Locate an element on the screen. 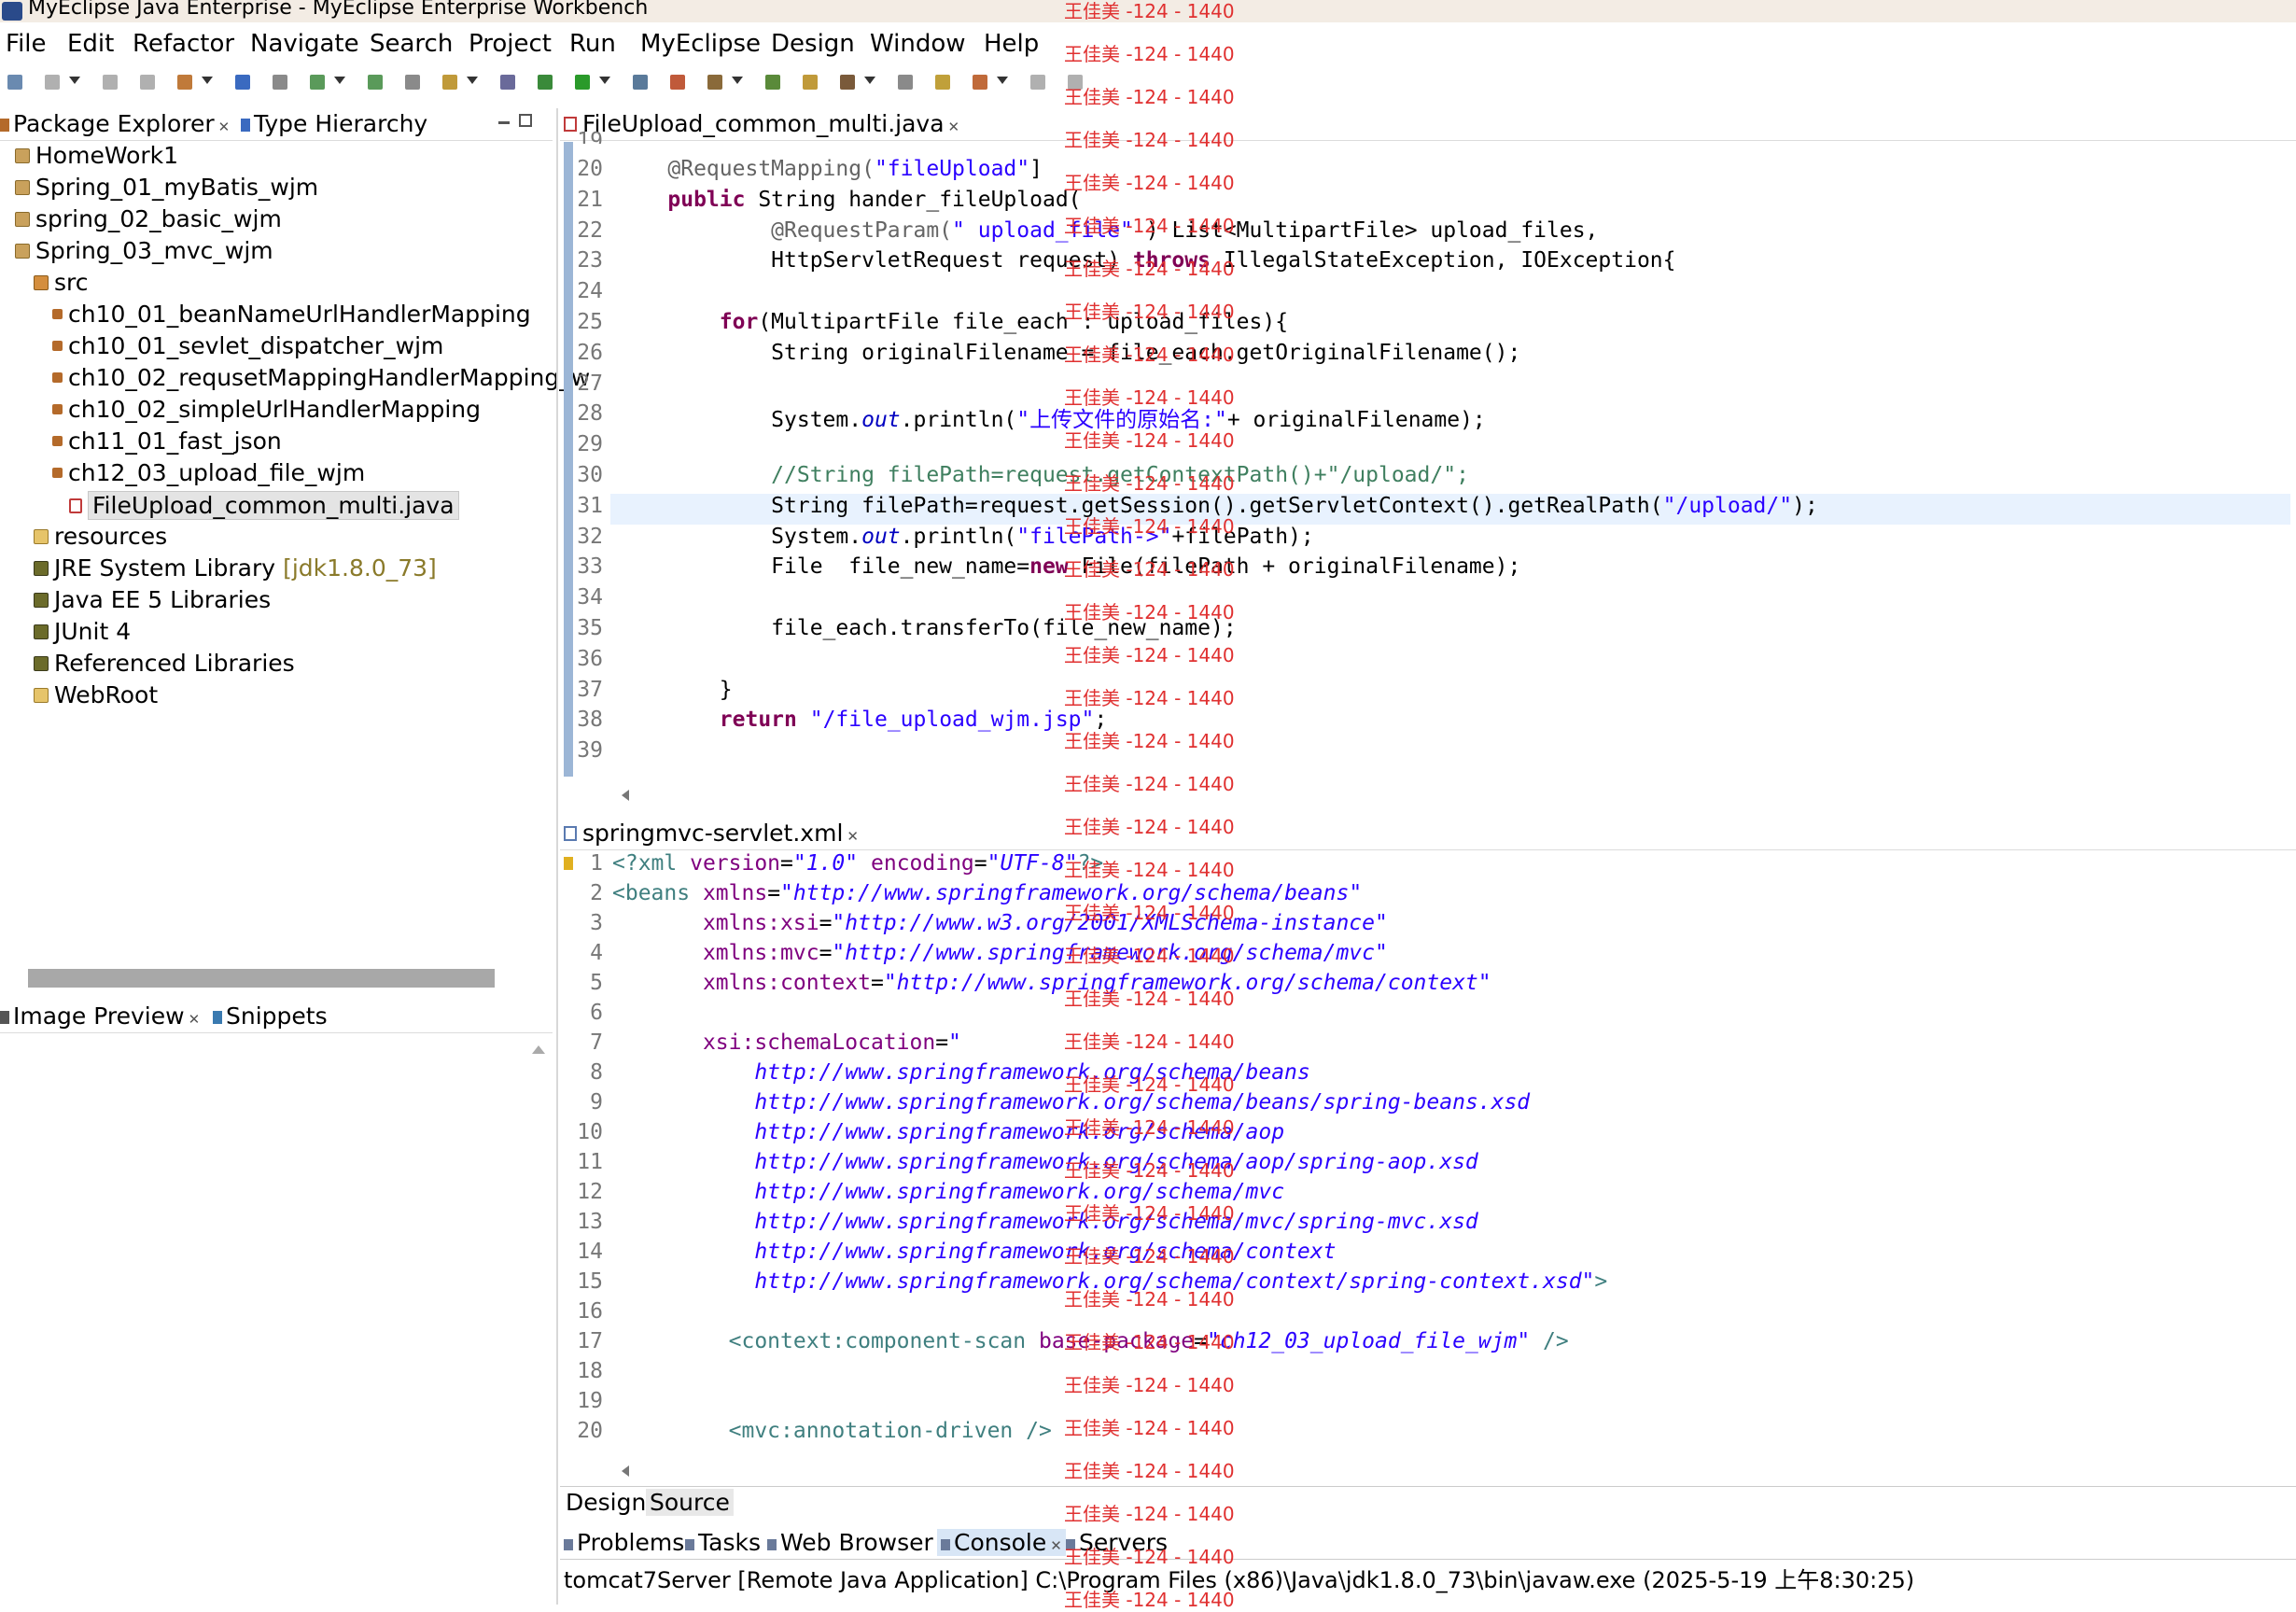 Image resolution: width=2296 pixels, height=1612 pixels. menu-myeclipse: MyEclipse is located at coordinates (700, 44).